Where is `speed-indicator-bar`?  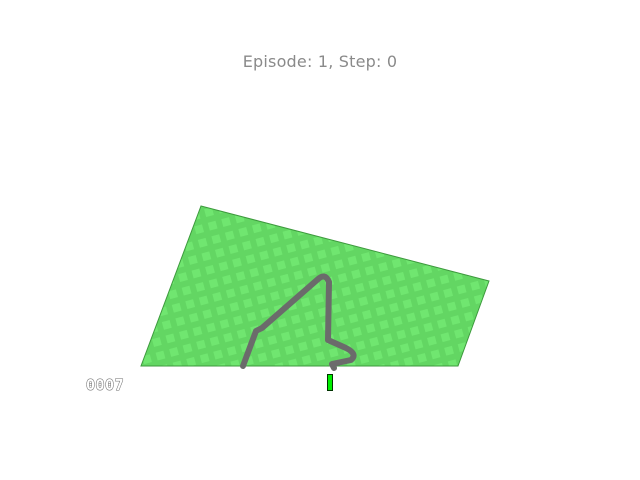 speed-indicator-bar is located at coordinates (330, 382).